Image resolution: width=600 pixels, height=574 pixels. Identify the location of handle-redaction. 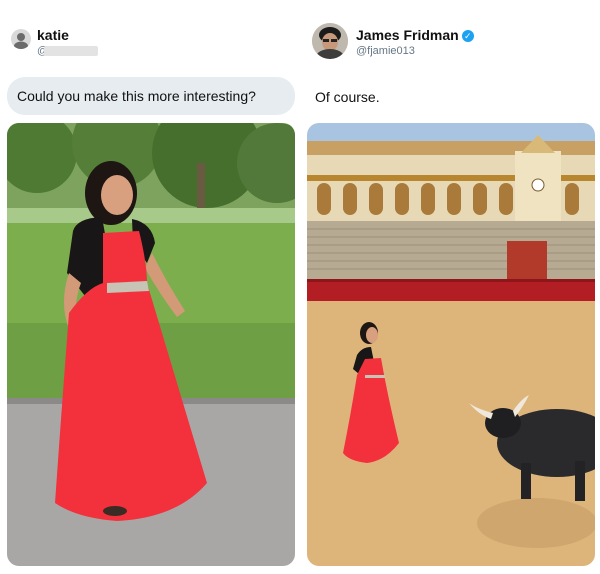
(71, 51).